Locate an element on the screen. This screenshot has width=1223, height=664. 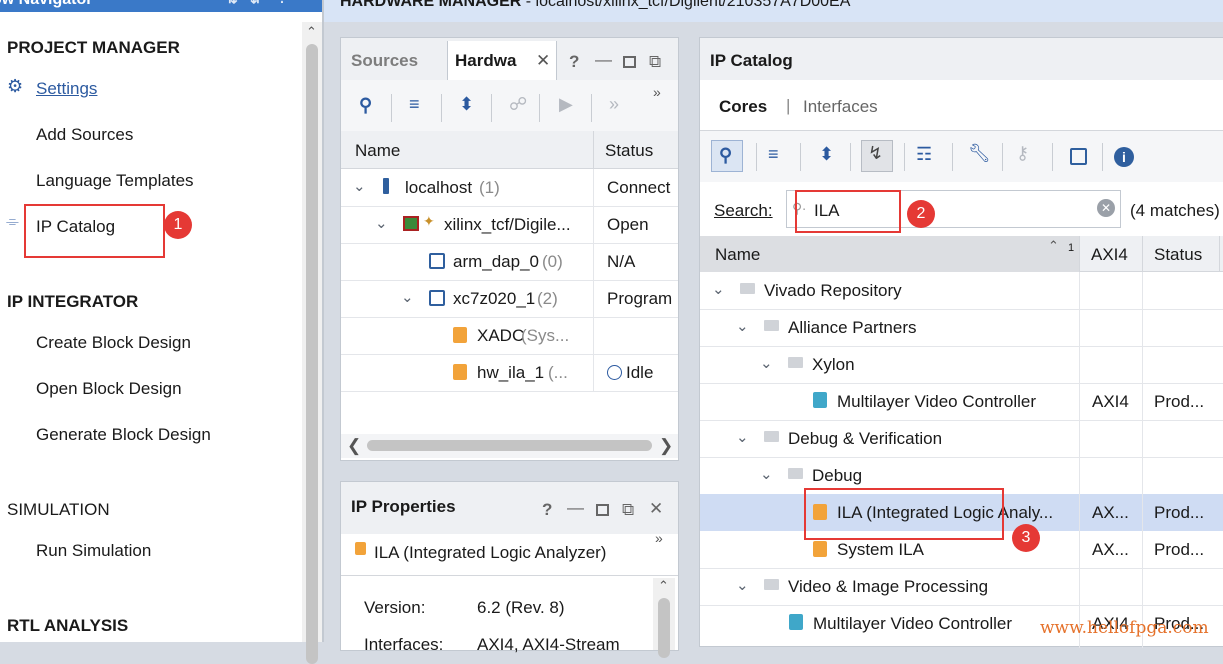
wrench-icon: 🔧︎ is located at coordinates (979, 153).